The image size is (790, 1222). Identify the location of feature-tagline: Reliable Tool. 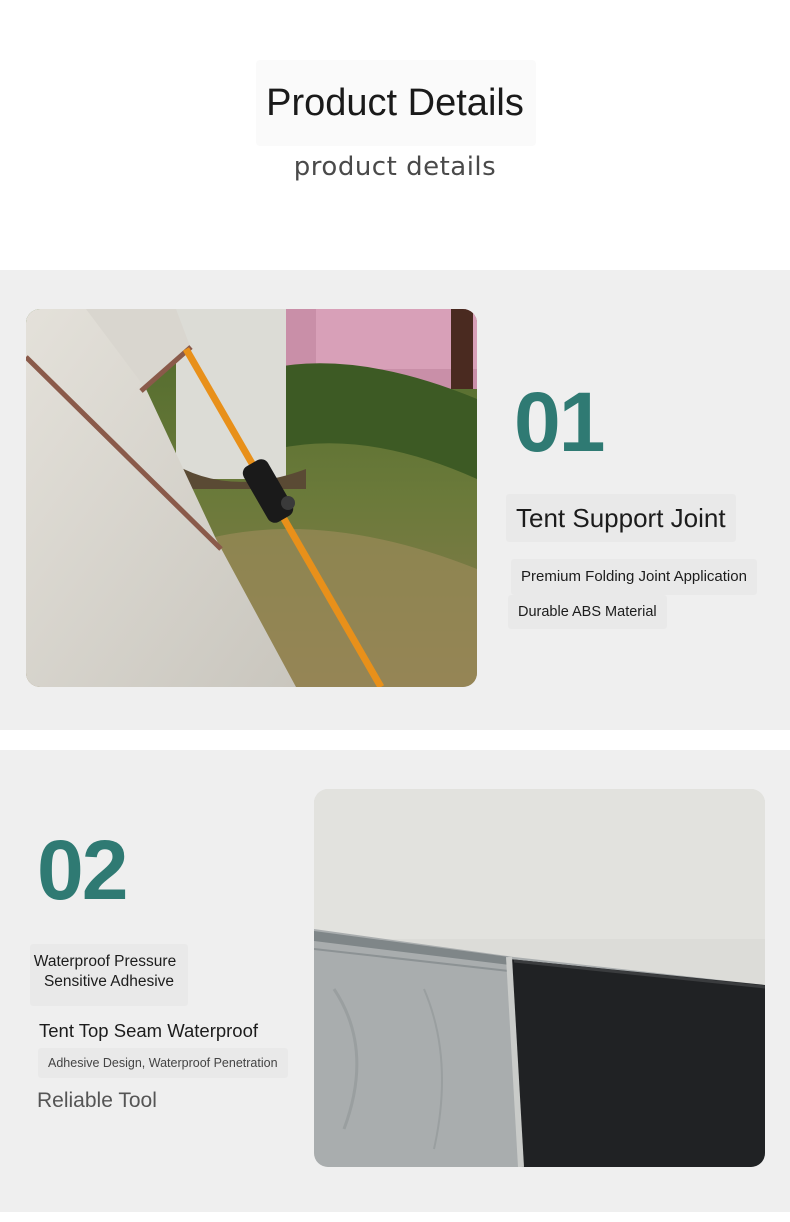
(97, 1100).